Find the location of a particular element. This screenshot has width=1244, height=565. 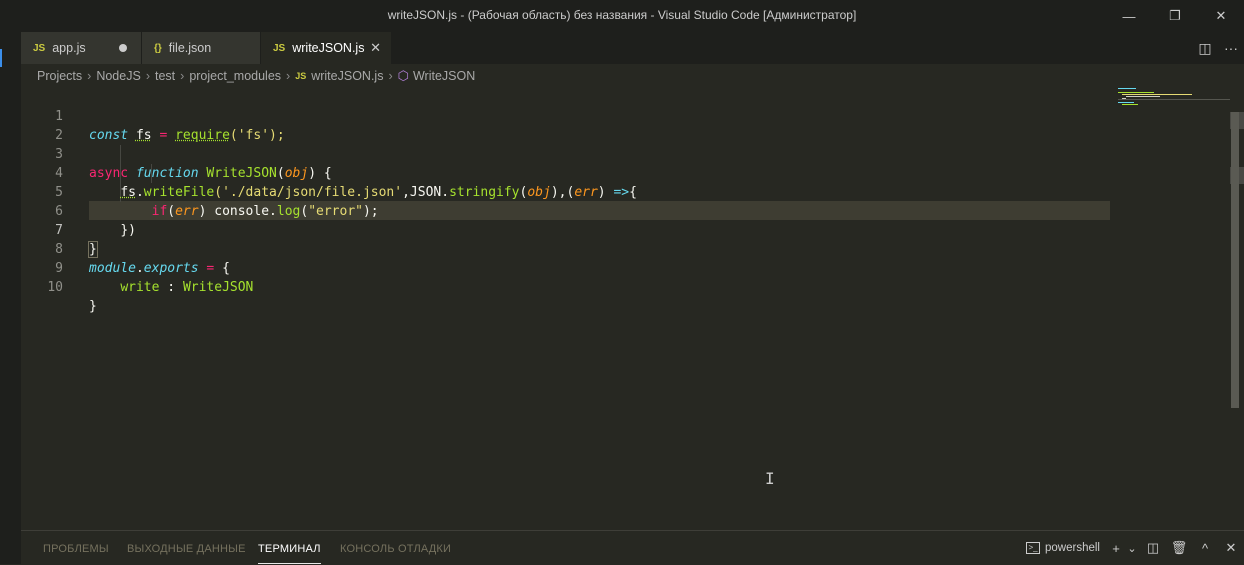

close-panel-icon: ✕ is located at coordinates (1231, 548).